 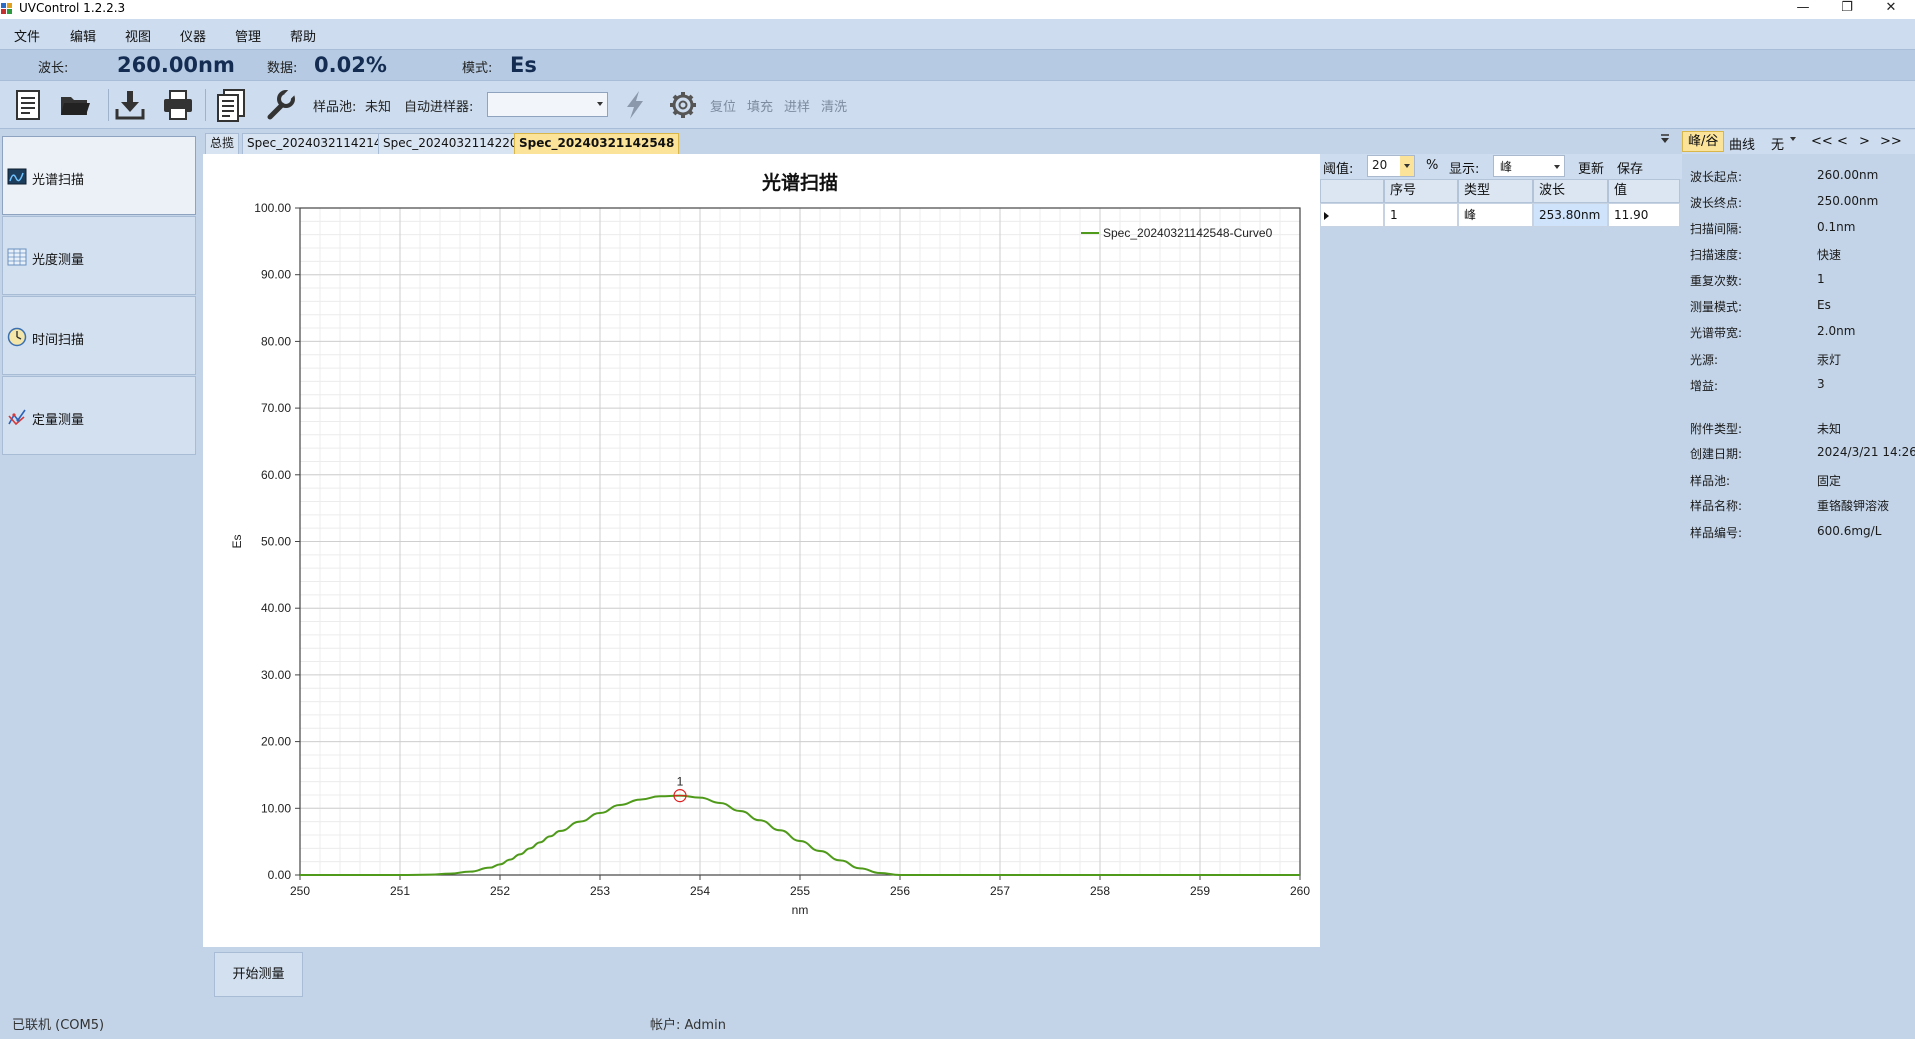 What do you see at coordinates (1591, 167) in the screenshot?
I see `update-button: 更新` at bounding box center [1591, 167].